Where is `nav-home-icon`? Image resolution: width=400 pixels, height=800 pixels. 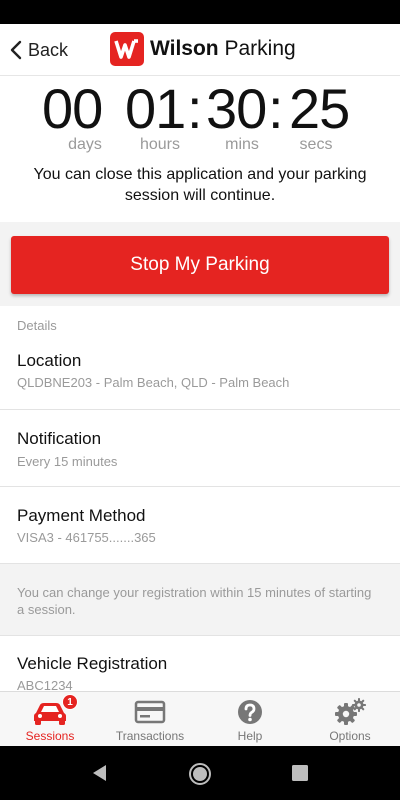 nav-home-icon is located at coordinates (200, 774).